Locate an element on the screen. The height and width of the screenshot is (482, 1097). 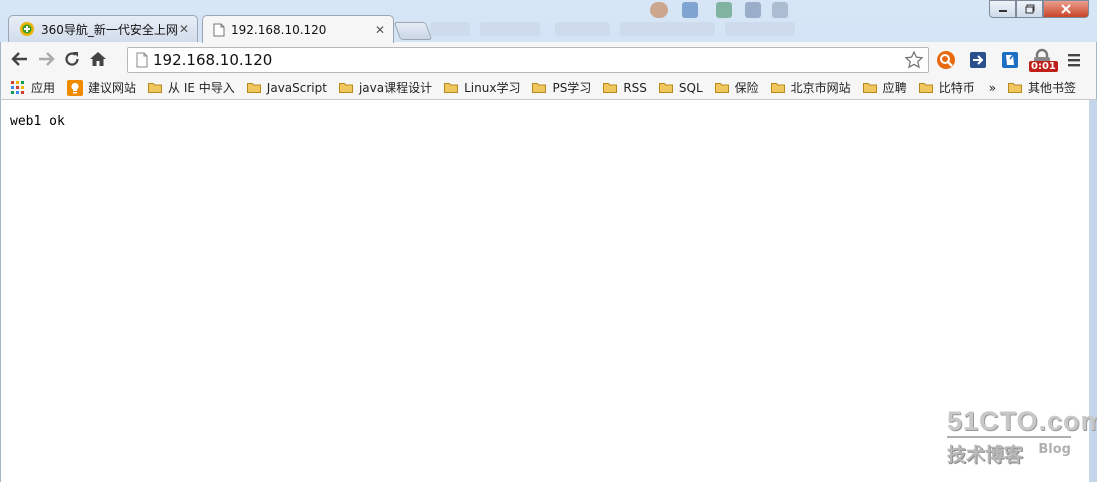
orange-search-icon is located at coordinates (946, 60).